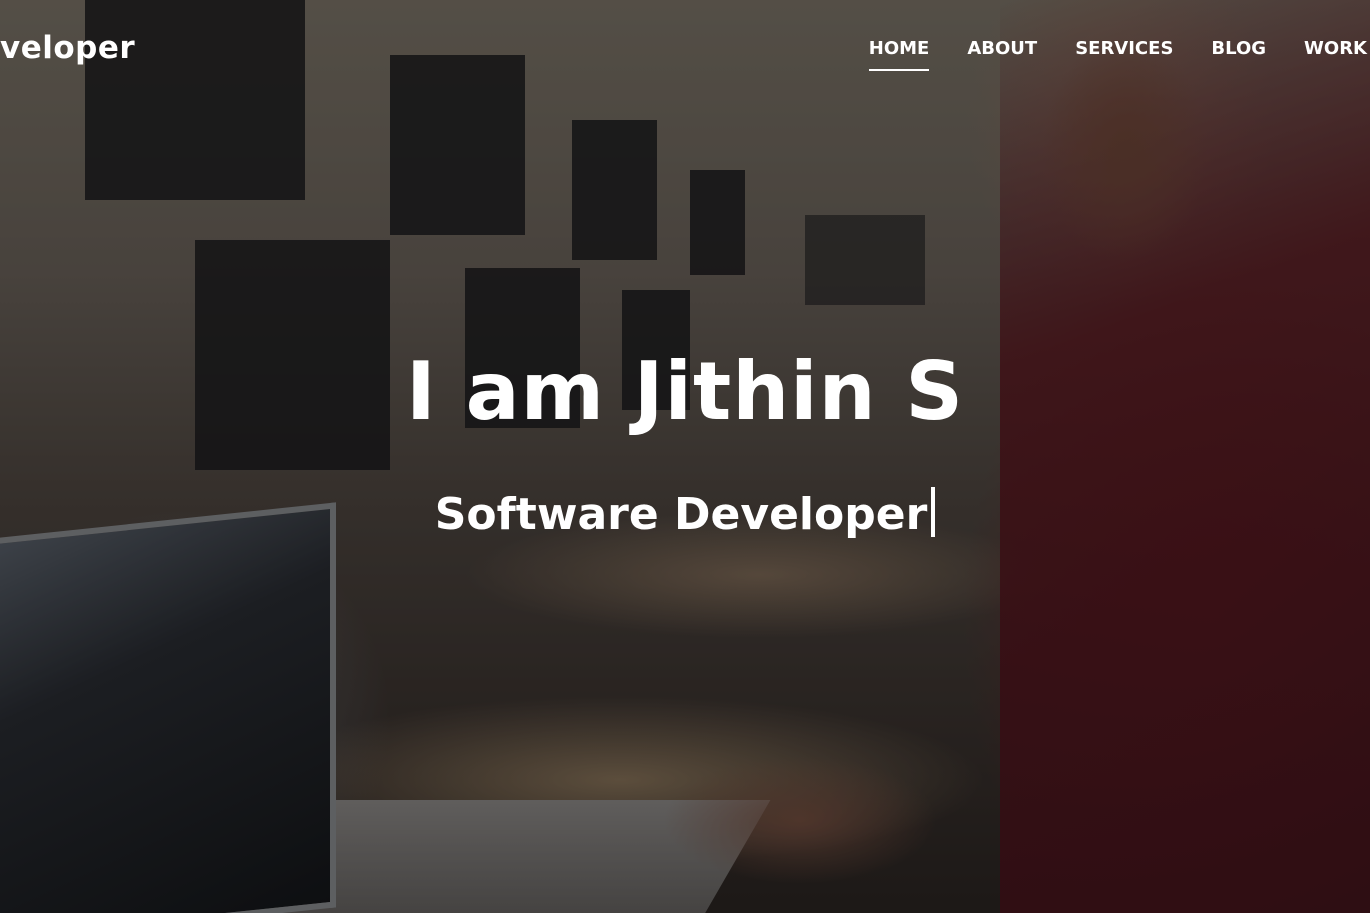 This screenshot has width=1370, height=913. I want to click on hero-subtitle: Software Developer, so click(681, 514).